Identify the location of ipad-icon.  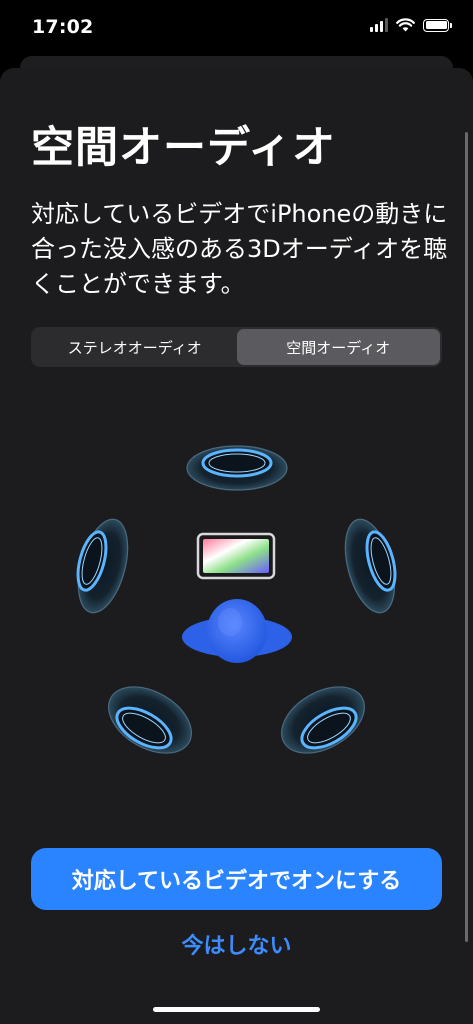
(236, 556).